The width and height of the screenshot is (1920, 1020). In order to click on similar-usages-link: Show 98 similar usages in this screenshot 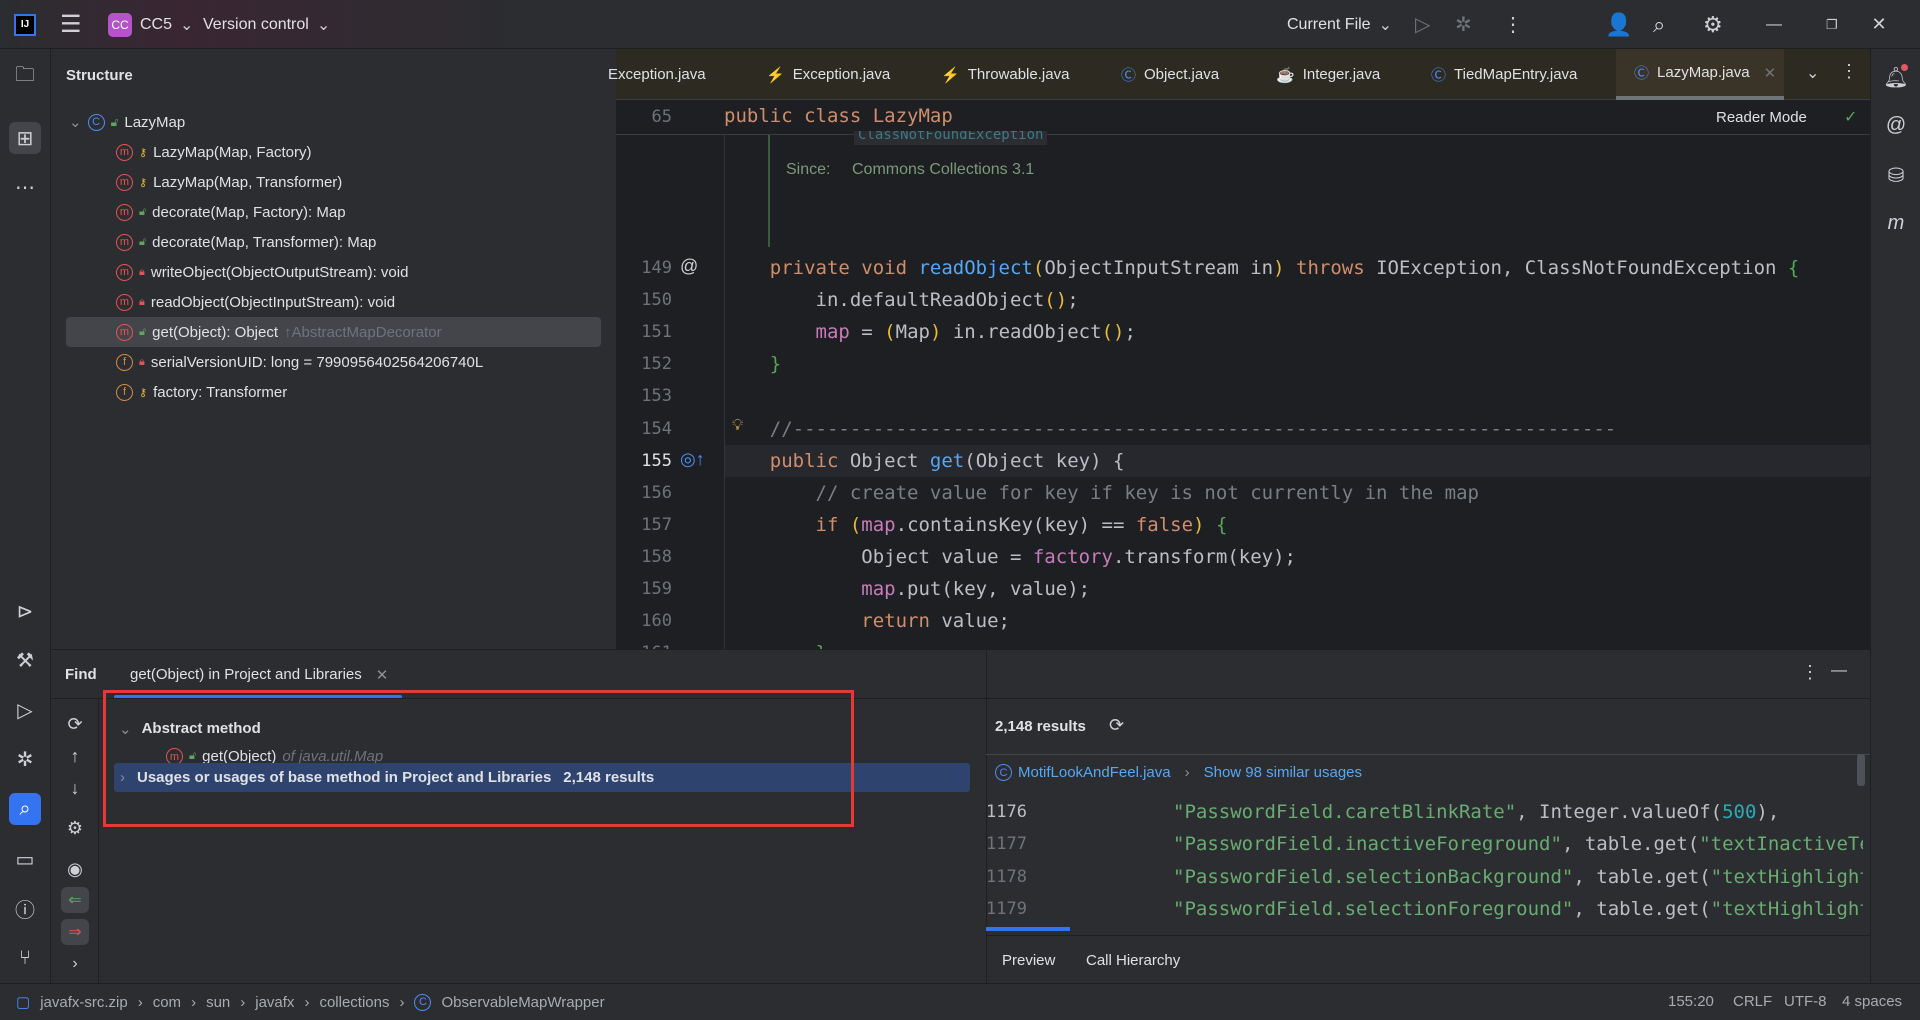, I will do `click(1283, 772)`.